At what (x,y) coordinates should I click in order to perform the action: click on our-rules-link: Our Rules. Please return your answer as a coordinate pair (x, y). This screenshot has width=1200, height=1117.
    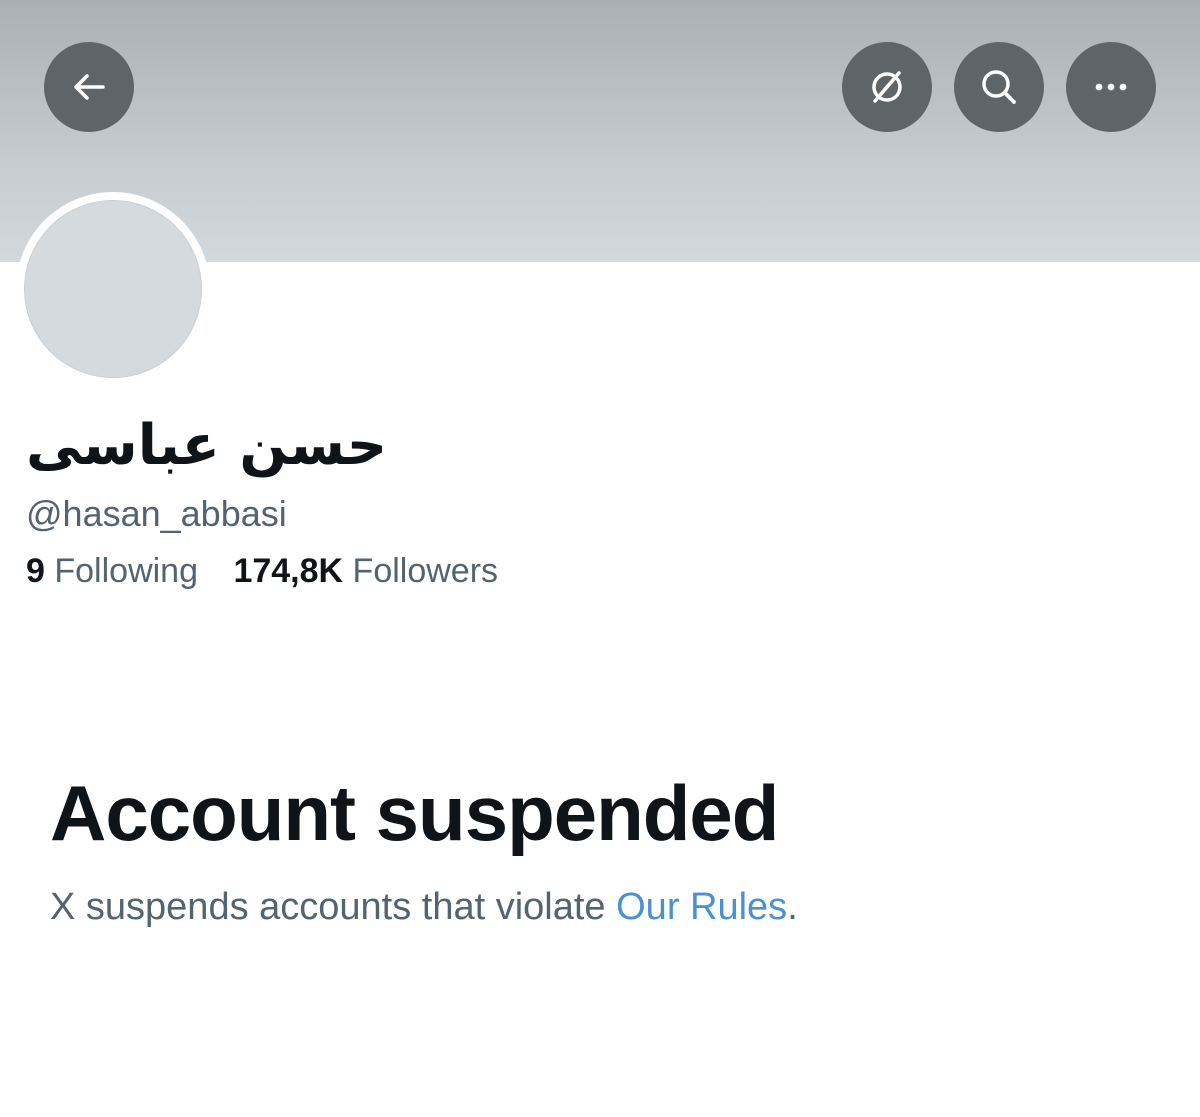
    Looking at the image, I should click on (701, 907).